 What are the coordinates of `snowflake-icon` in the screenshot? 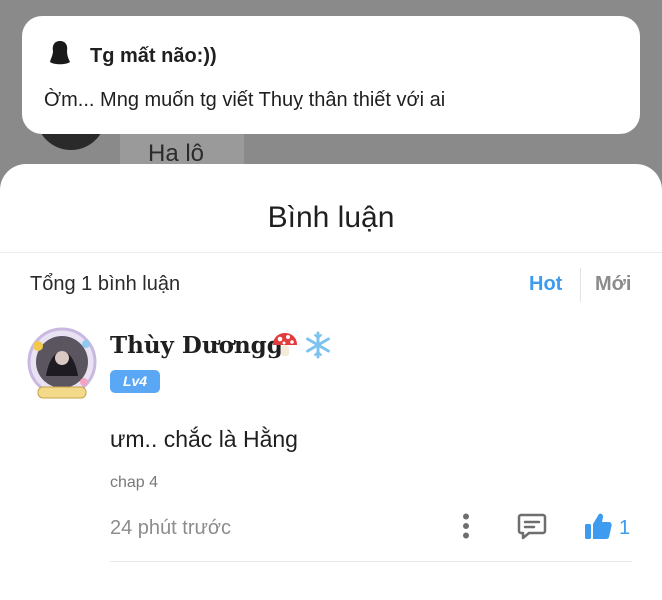 It's located at (318, 345).